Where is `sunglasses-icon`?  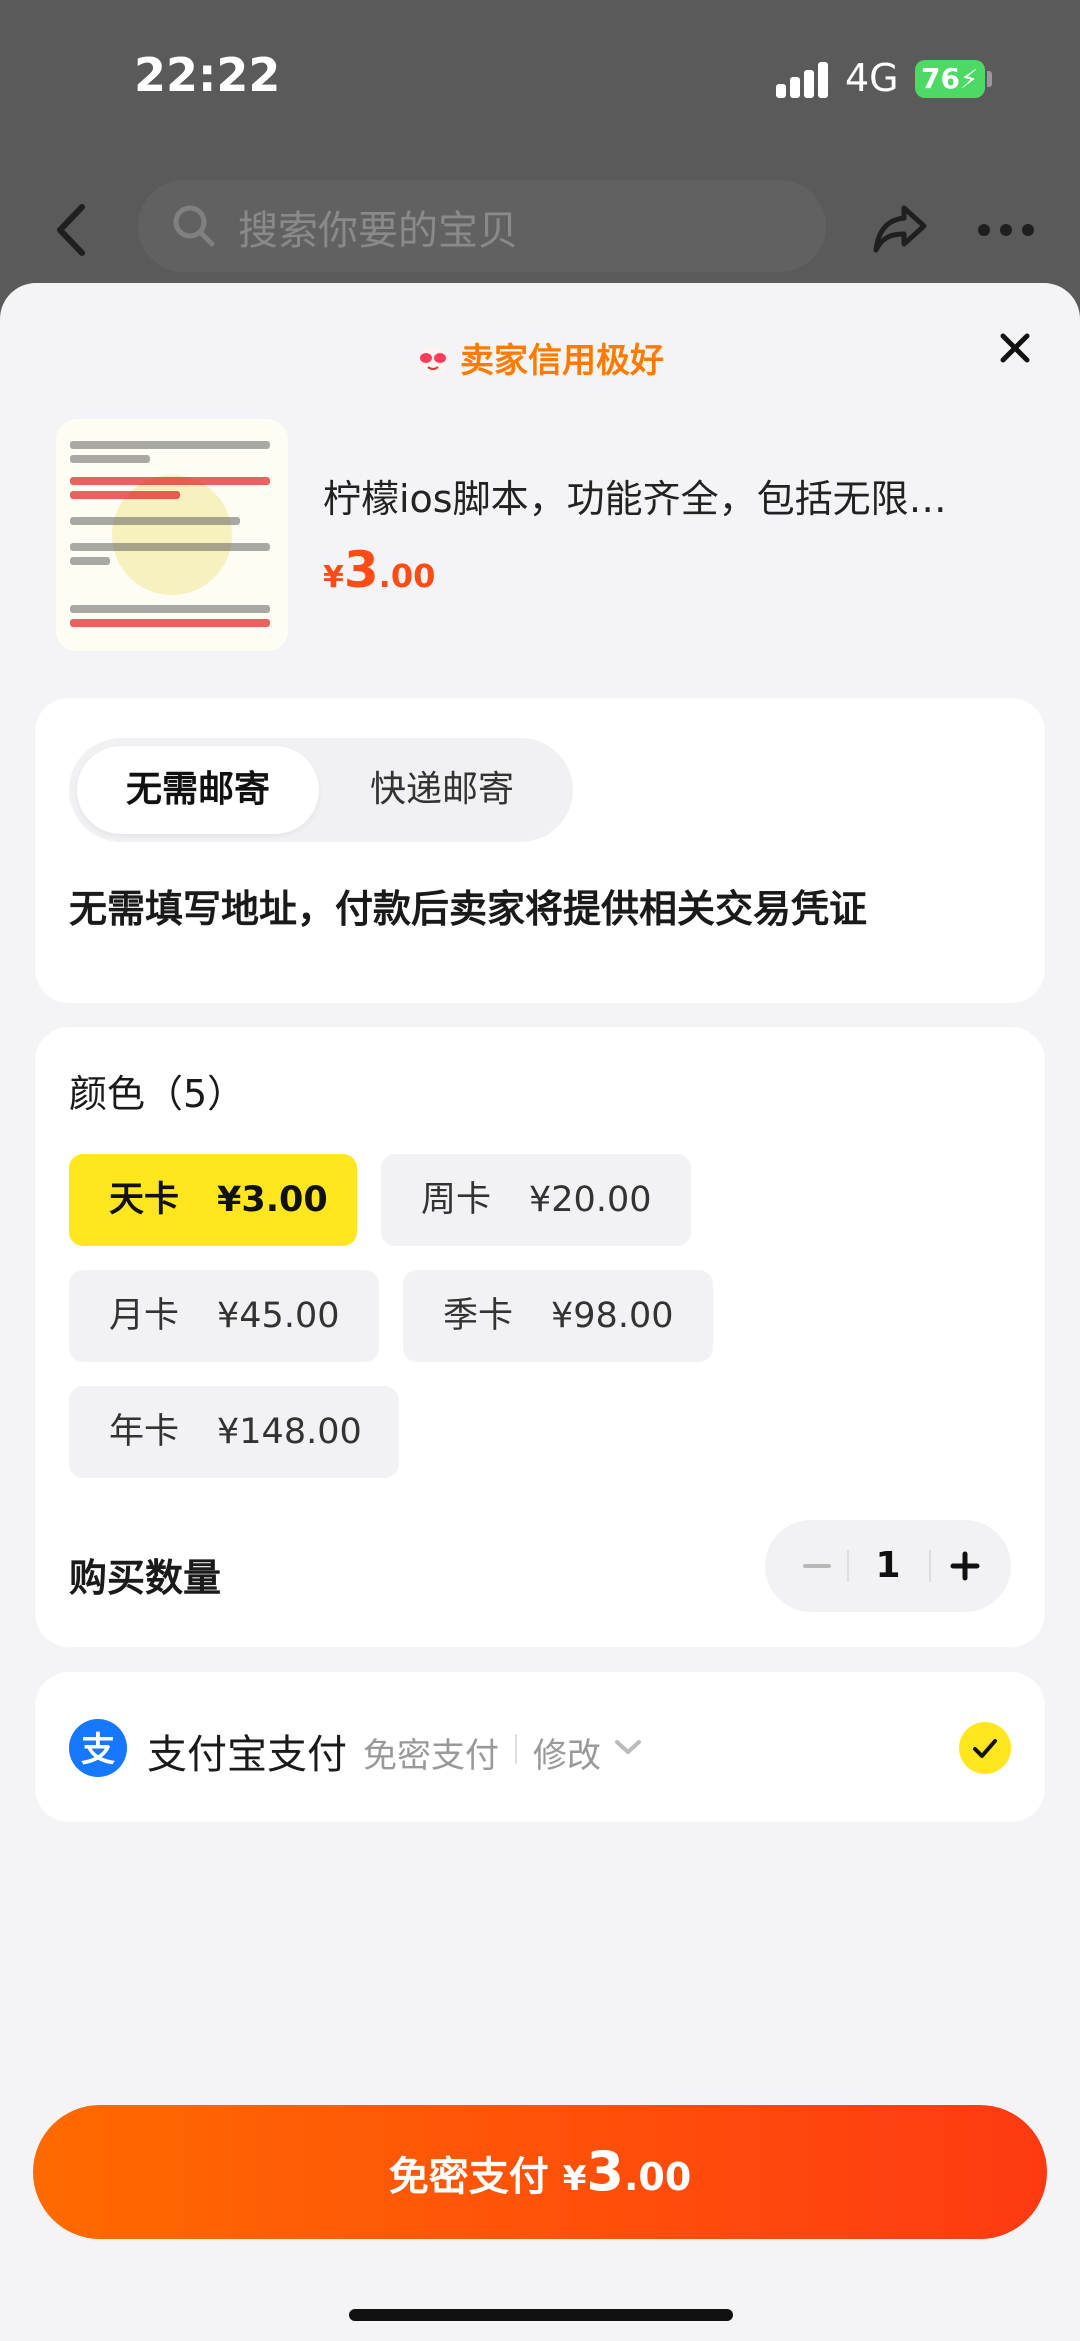 sunglasses-icon is located at coordinates (433, 360).